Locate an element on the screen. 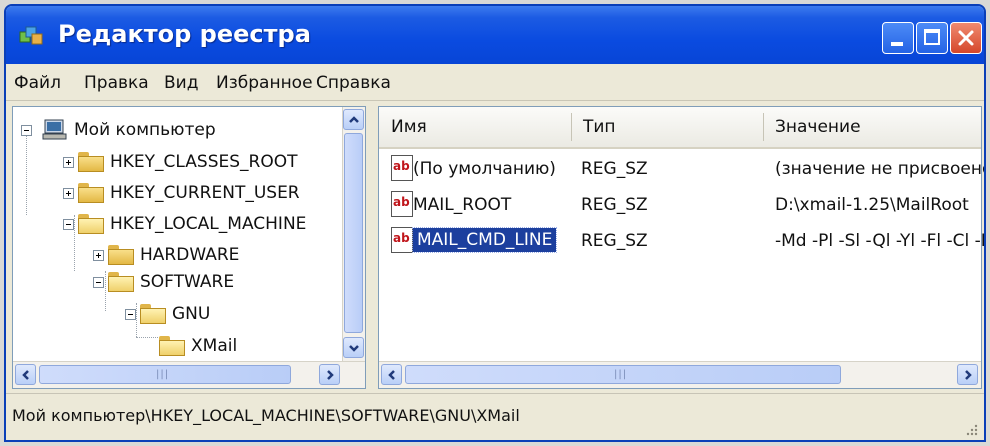 Image resolution: width=990 pixels, height=446 pixels. scroll-up-button is located at coordinates (353, 119).